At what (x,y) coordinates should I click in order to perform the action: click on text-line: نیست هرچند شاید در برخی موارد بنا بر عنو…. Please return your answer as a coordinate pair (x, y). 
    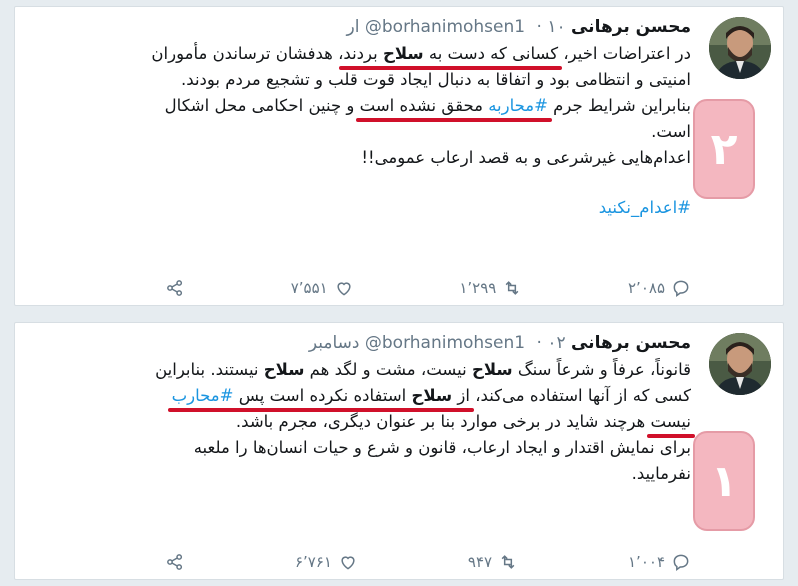
    Looking at the image, I should click on (364, 423).